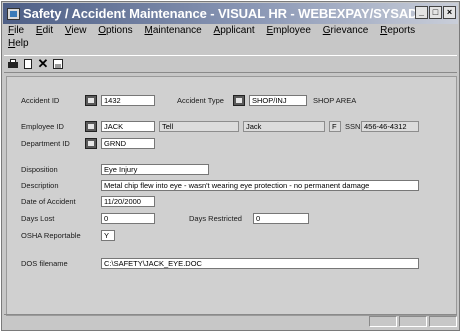  I want to click on menu-reports: Reports, so click(397, 30).